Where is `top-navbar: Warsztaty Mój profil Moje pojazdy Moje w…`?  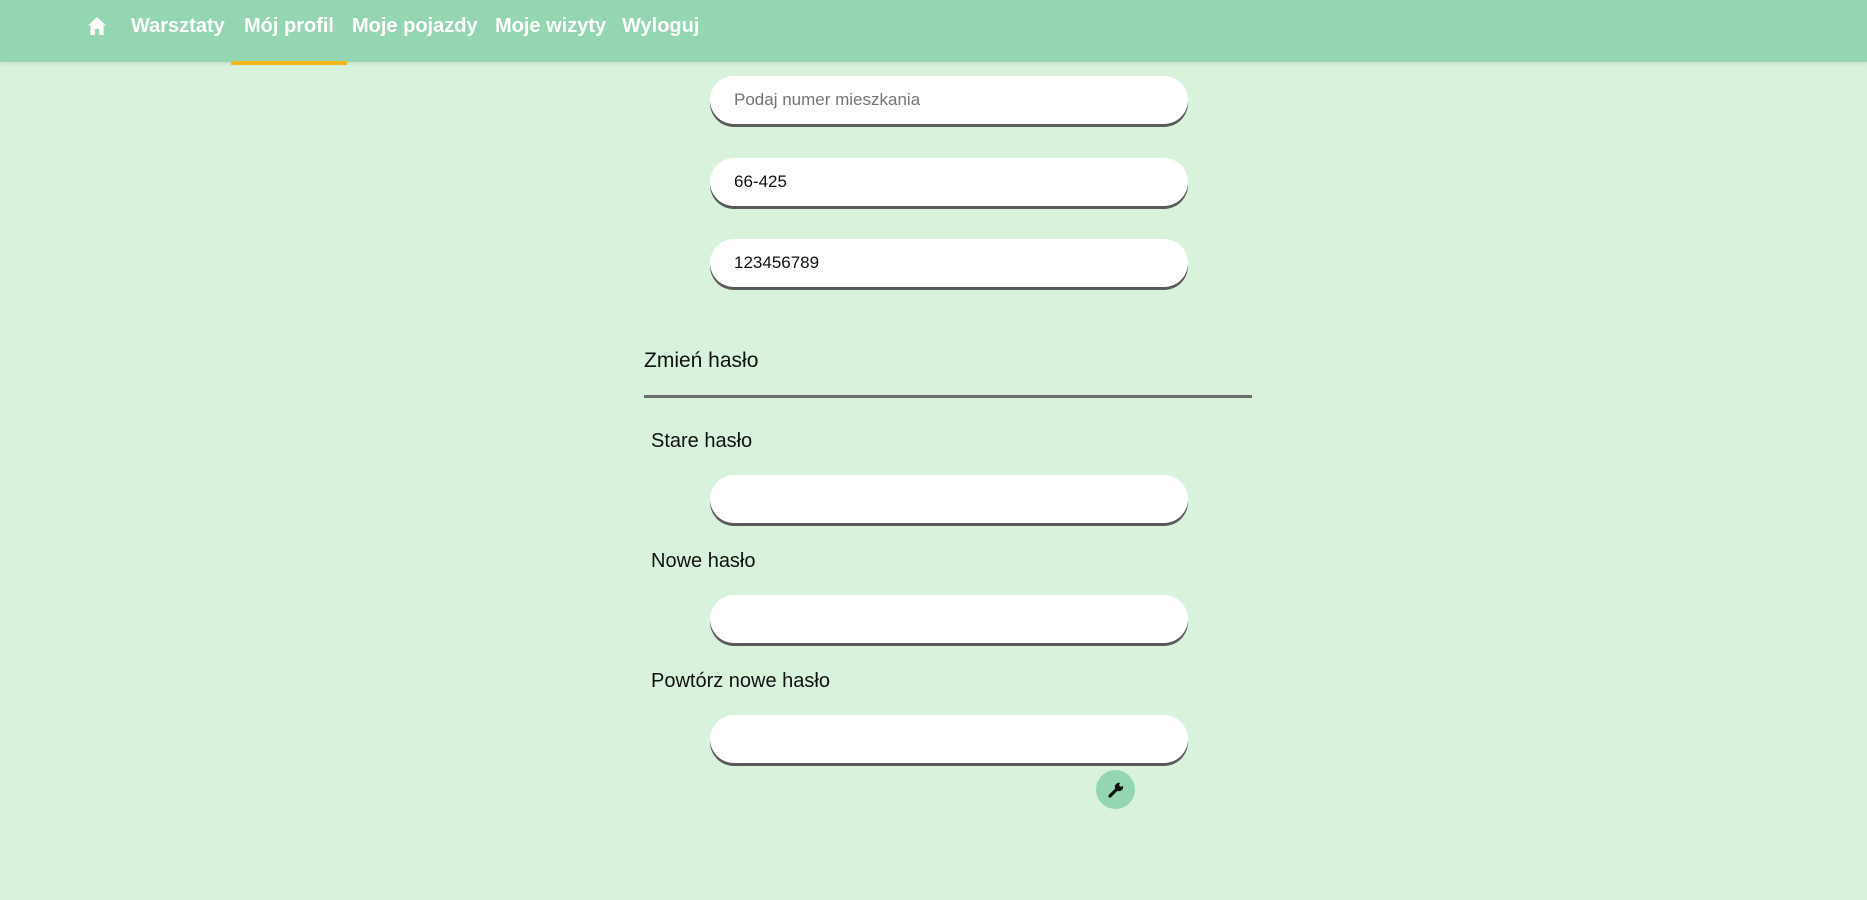
top-navbar: Warsztaty Mój profil Moje pojazdy Moje w… is located at coordinates (933, 32).